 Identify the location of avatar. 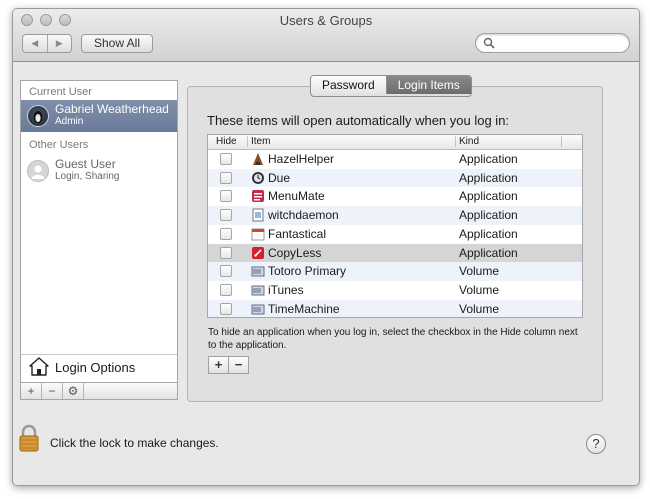
(38, 116).